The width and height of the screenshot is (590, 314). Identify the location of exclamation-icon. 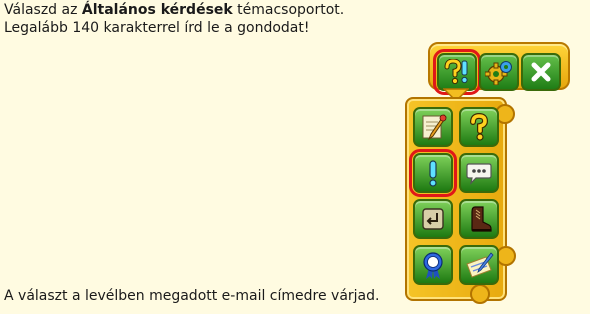
(433, 173).